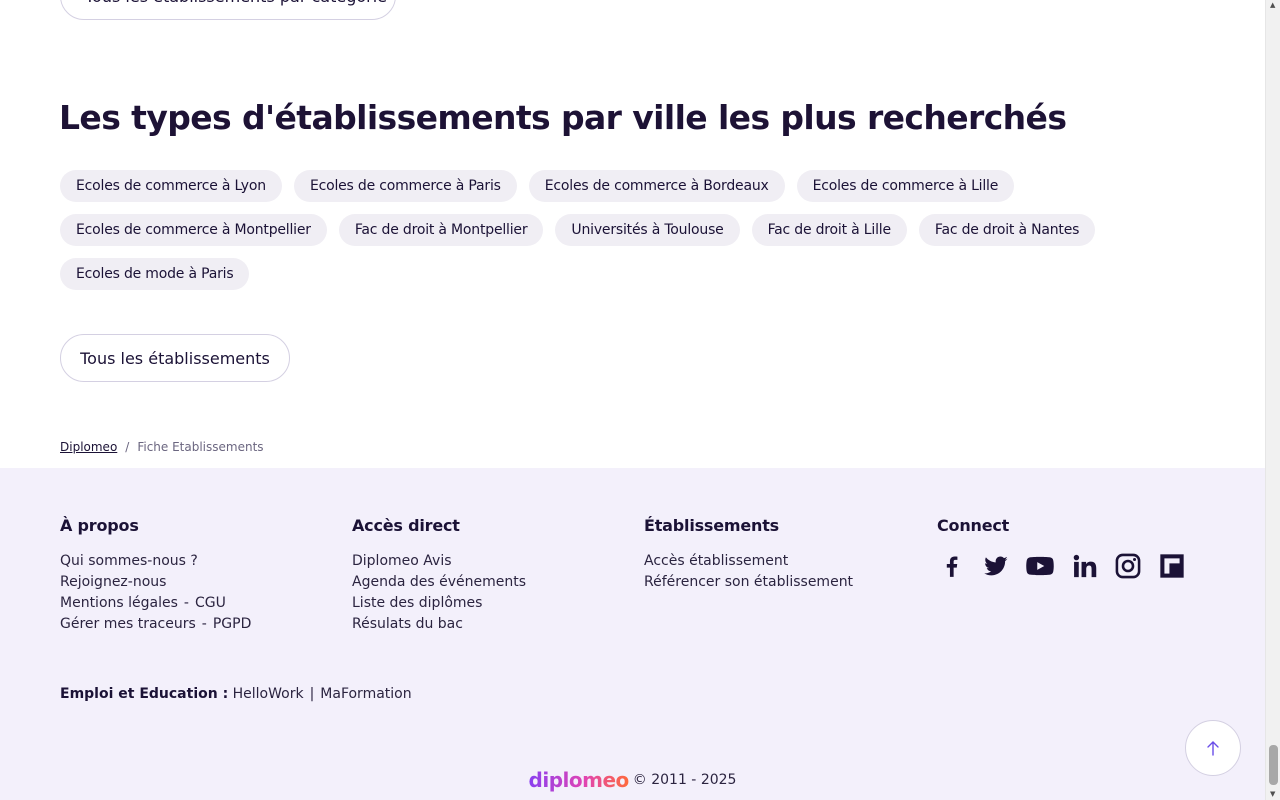  I want to click on all-establishments-button: Tous les établissements, so click(175, 358).